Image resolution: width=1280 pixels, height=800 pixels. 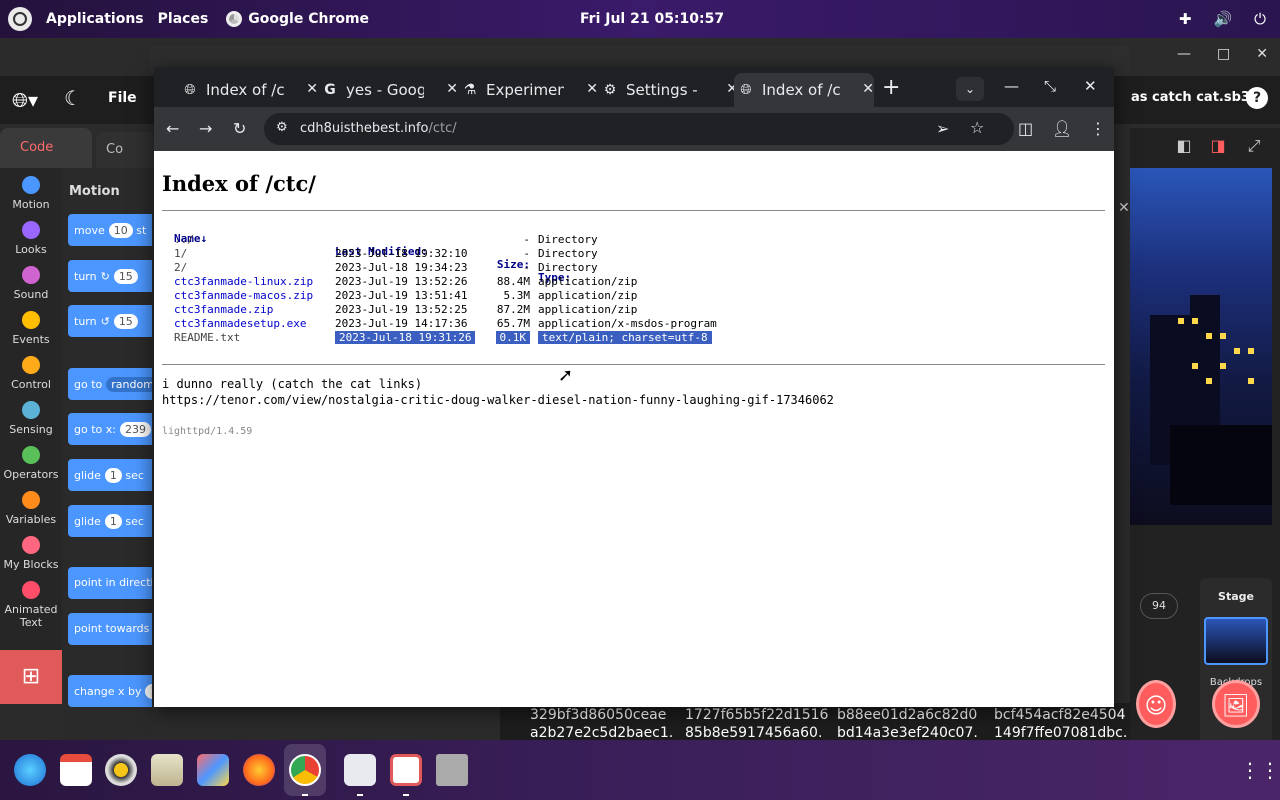 What do you see at coordinates (110, 276) in the screenshot?
I see `block-turn-right: turn ↻ 15` at bounding box center [110, 276].